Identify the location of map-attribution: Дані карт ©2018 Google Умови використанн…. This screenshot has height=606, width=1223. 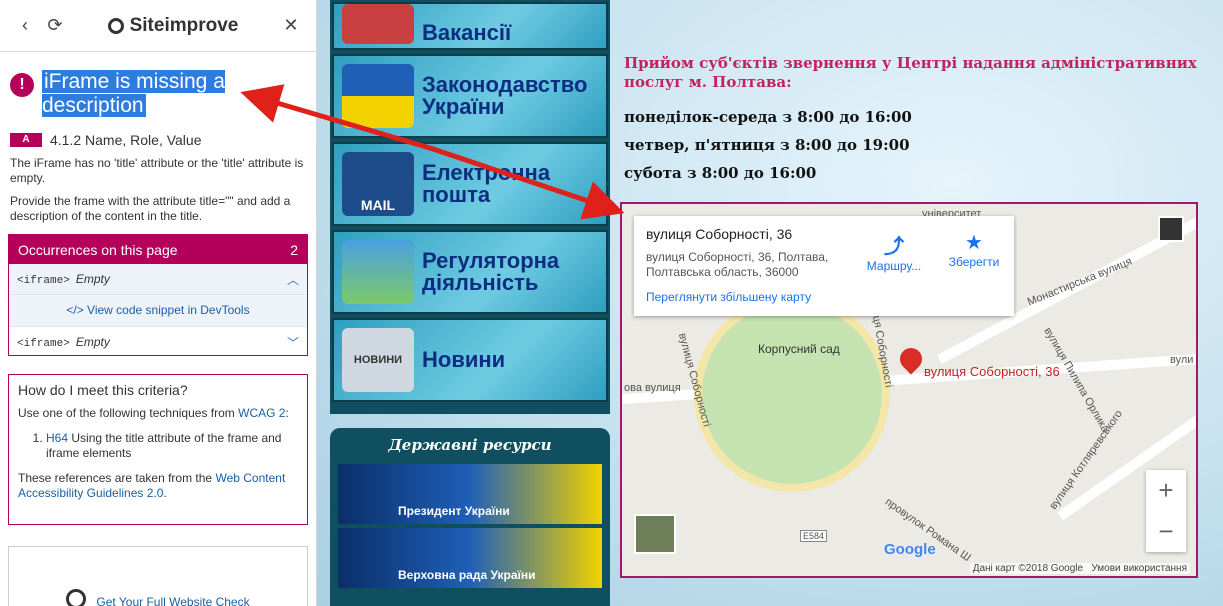
(1079, 568).